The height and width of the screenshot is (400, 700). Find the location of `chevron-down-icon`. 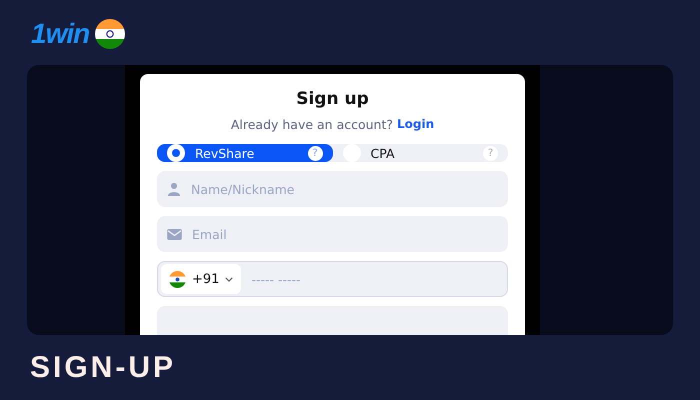

chevron-down-icon is located at coordinates (229, 279).